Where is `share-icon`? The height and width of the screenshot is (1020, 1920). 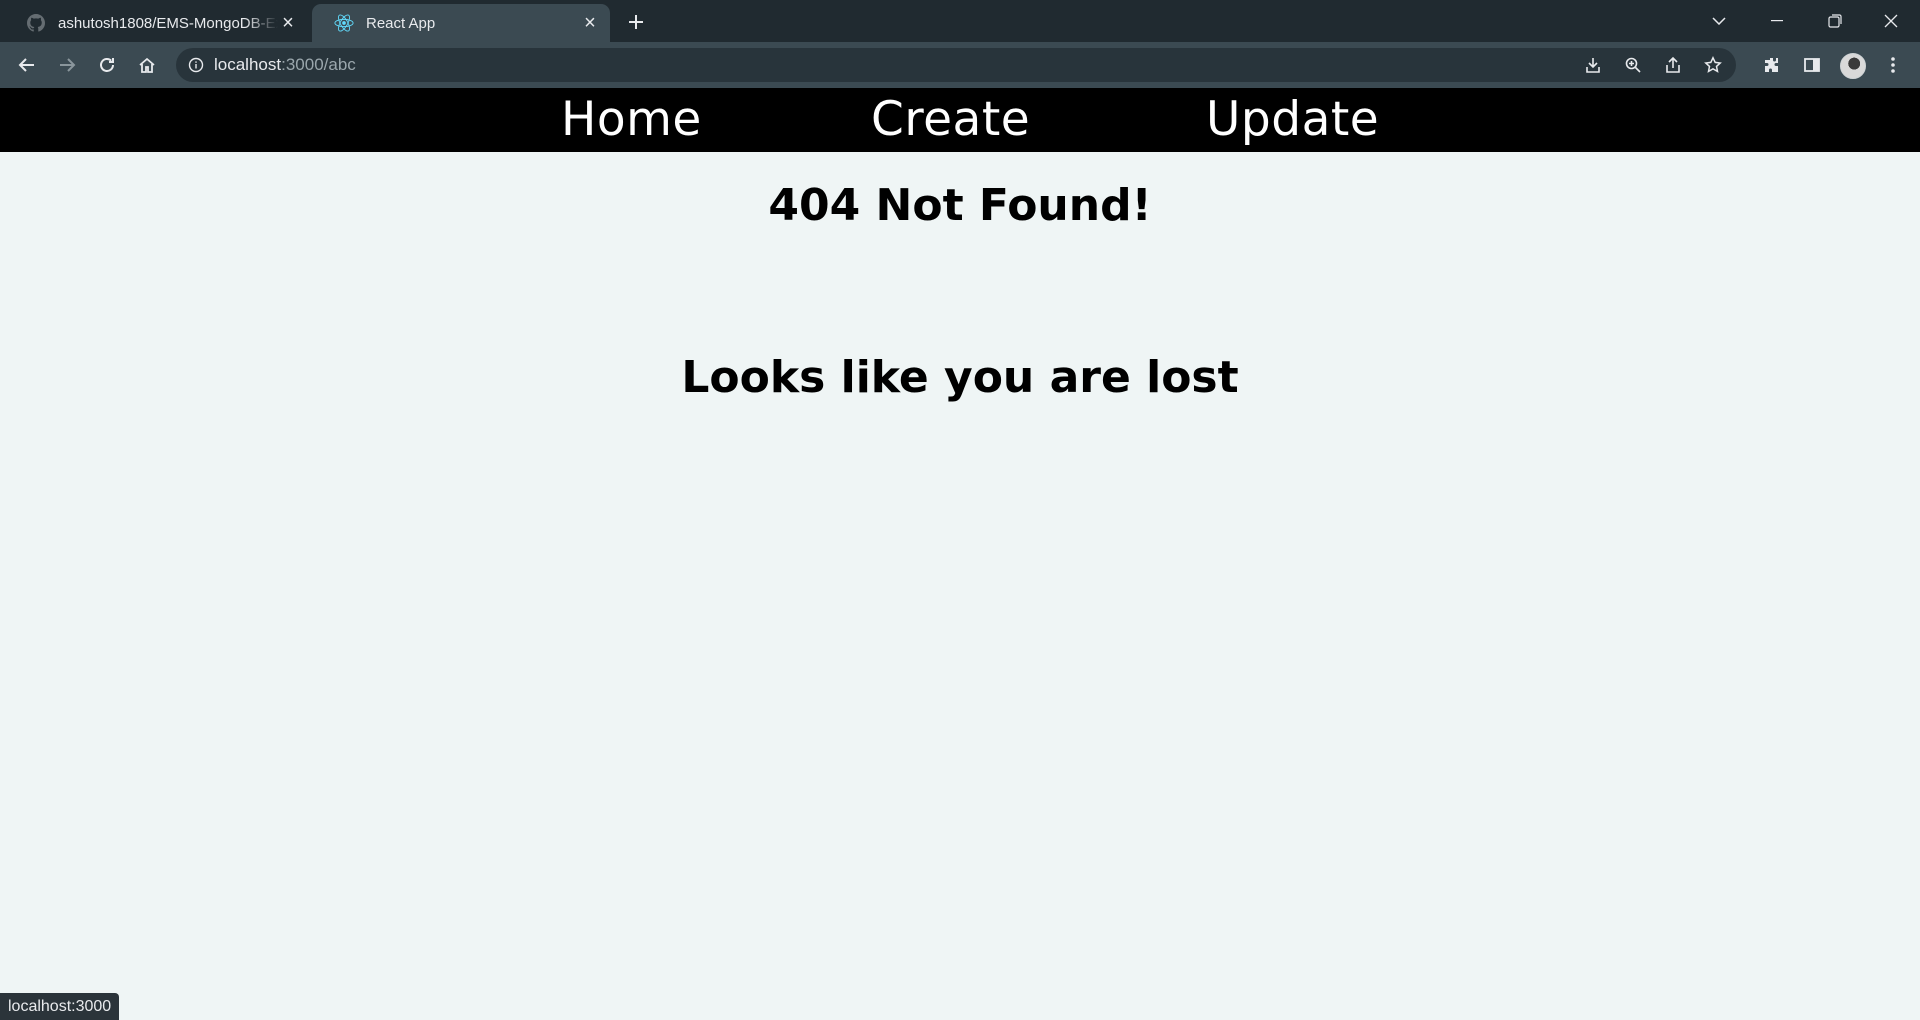 share-icon is located at coordinates (1673, 65).